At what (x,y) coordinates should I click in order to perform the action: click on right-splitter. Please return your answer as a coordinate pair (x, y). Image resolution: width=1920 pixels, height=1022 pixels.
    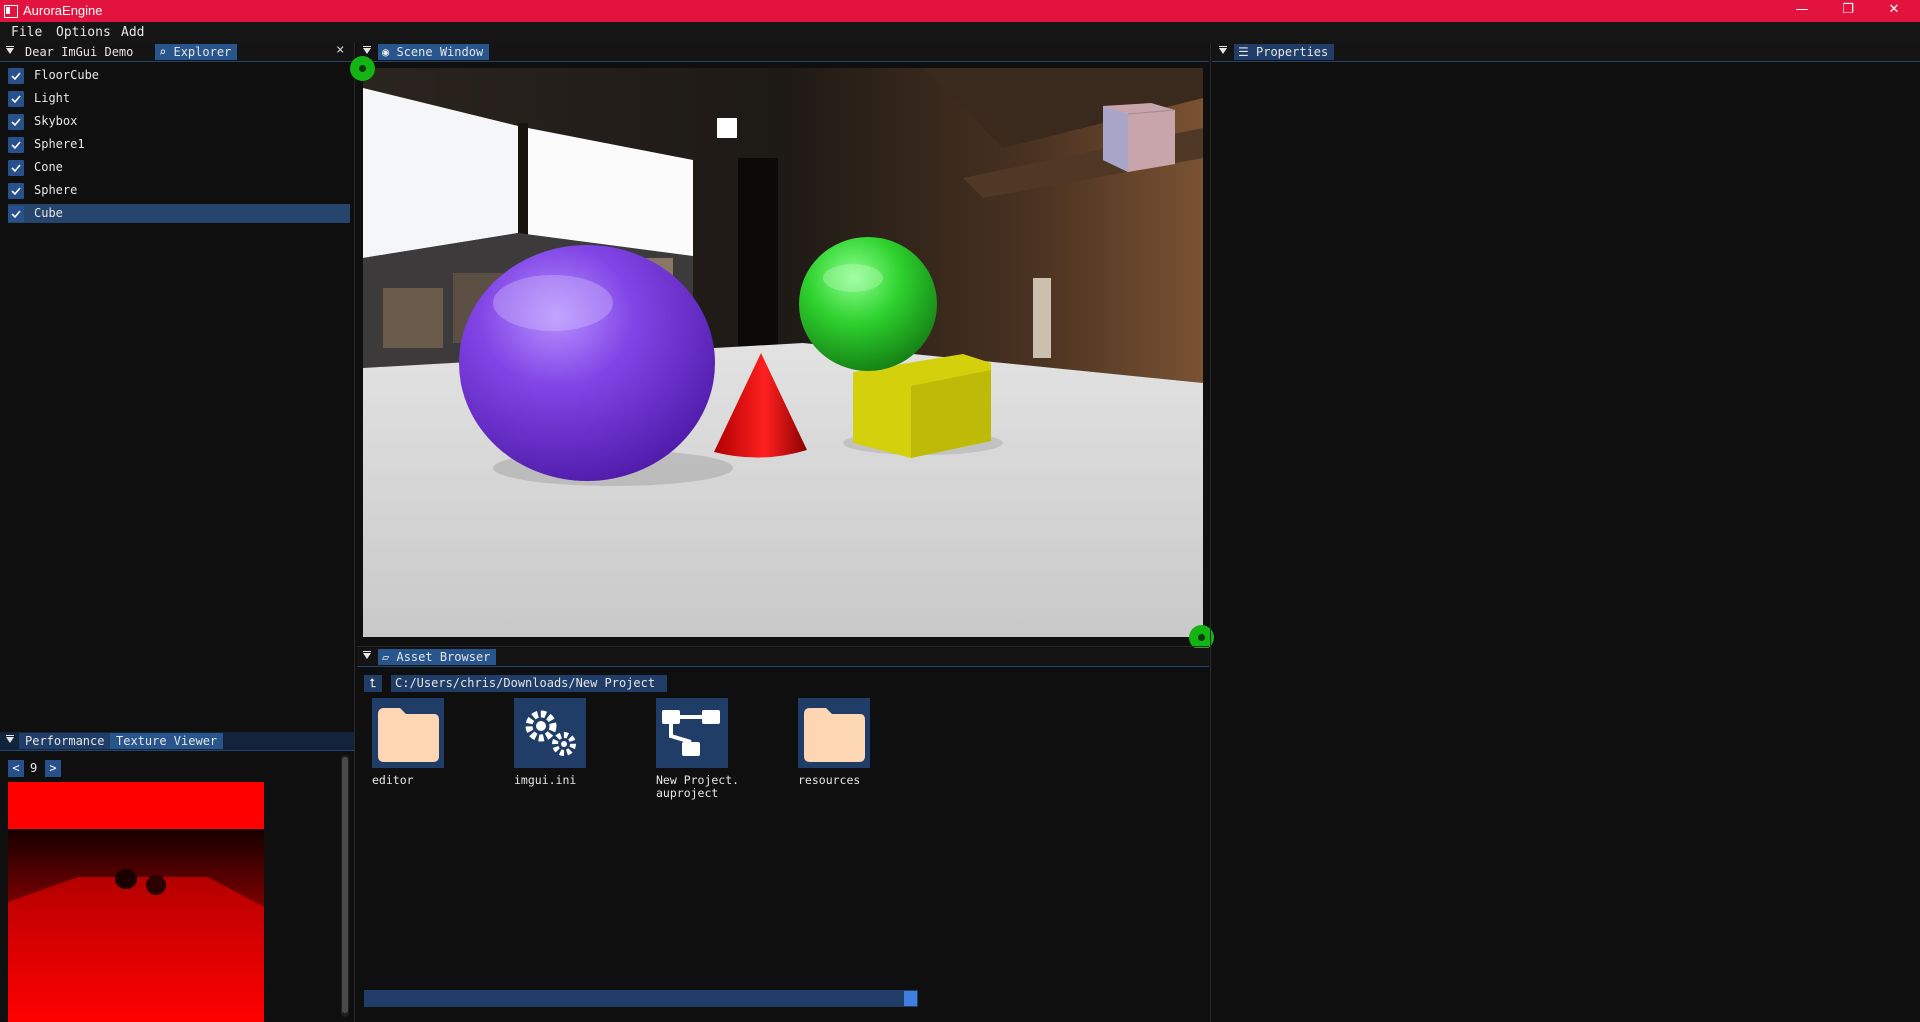
    Looking at the image, I should click on (1210, 532).